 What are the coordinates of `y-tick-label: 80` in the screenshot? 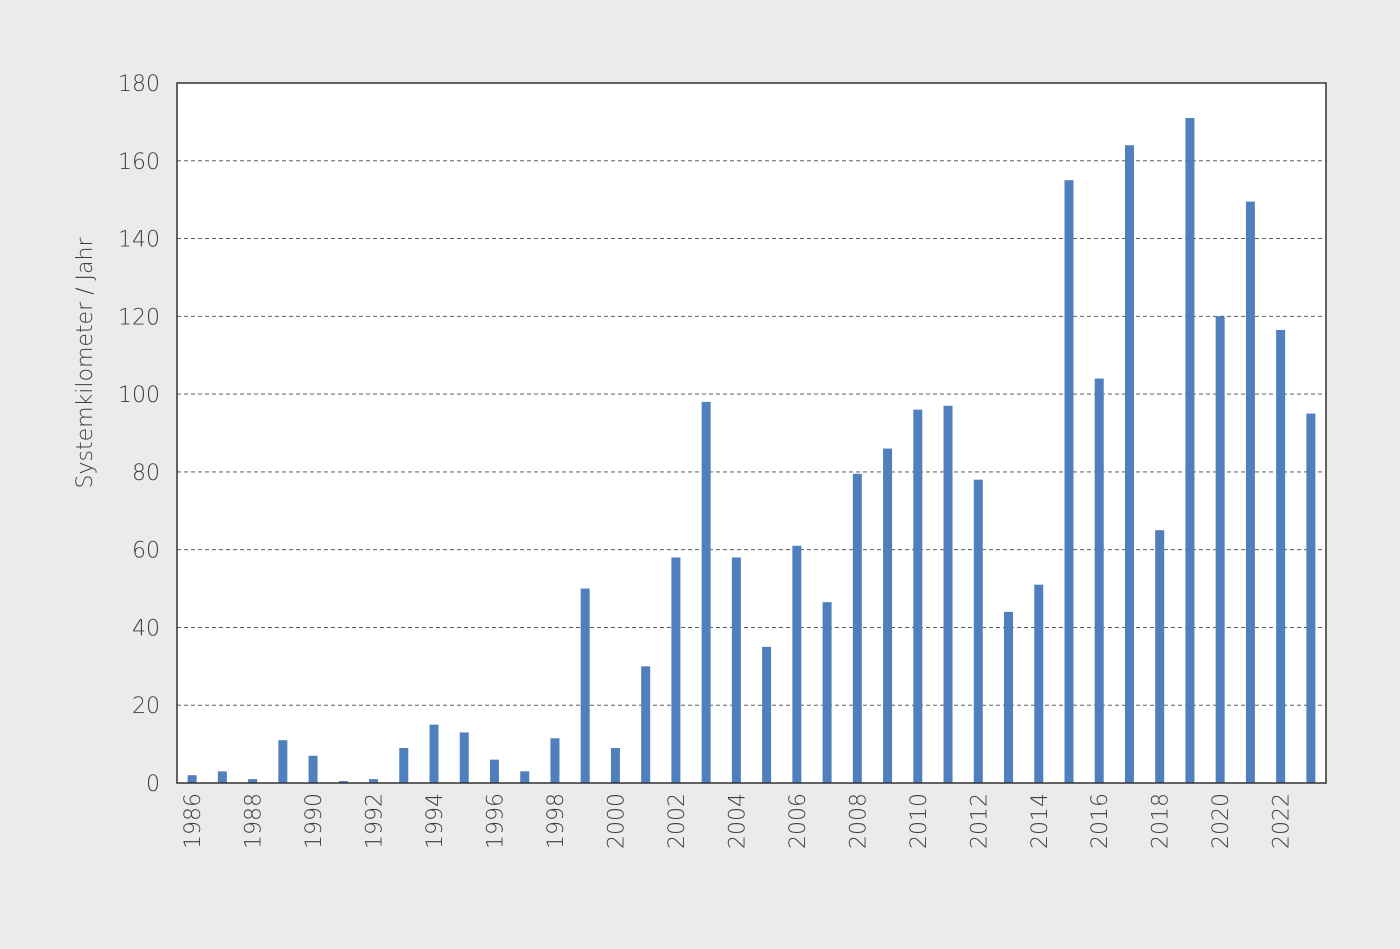 It's located at (146, 473).